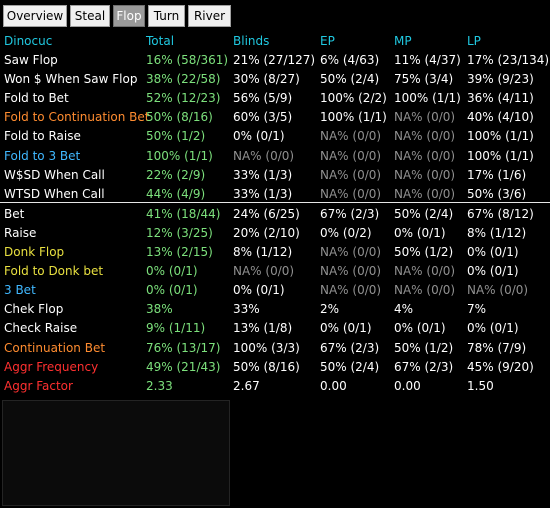 The width and height of the screenshot is (550, 508). Describe the element at coordinates (403, 41) in the screenshot. I see `column-header-mp: MP` at that location.